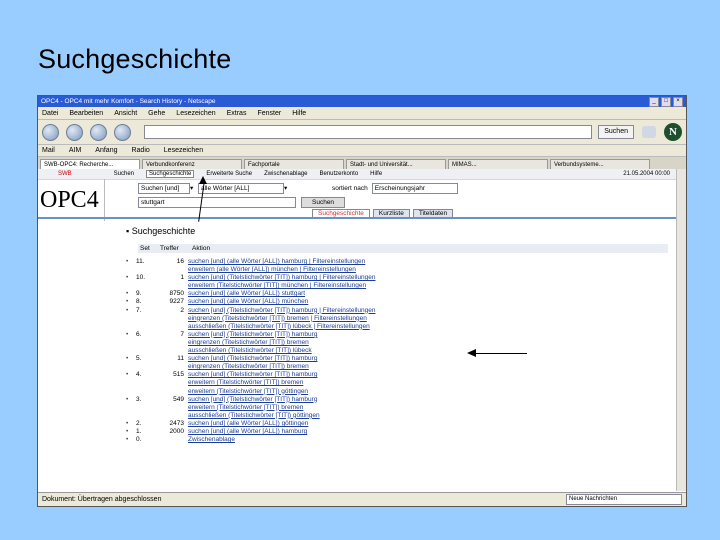  I want to click on row-set: 7., so click(139, 310).